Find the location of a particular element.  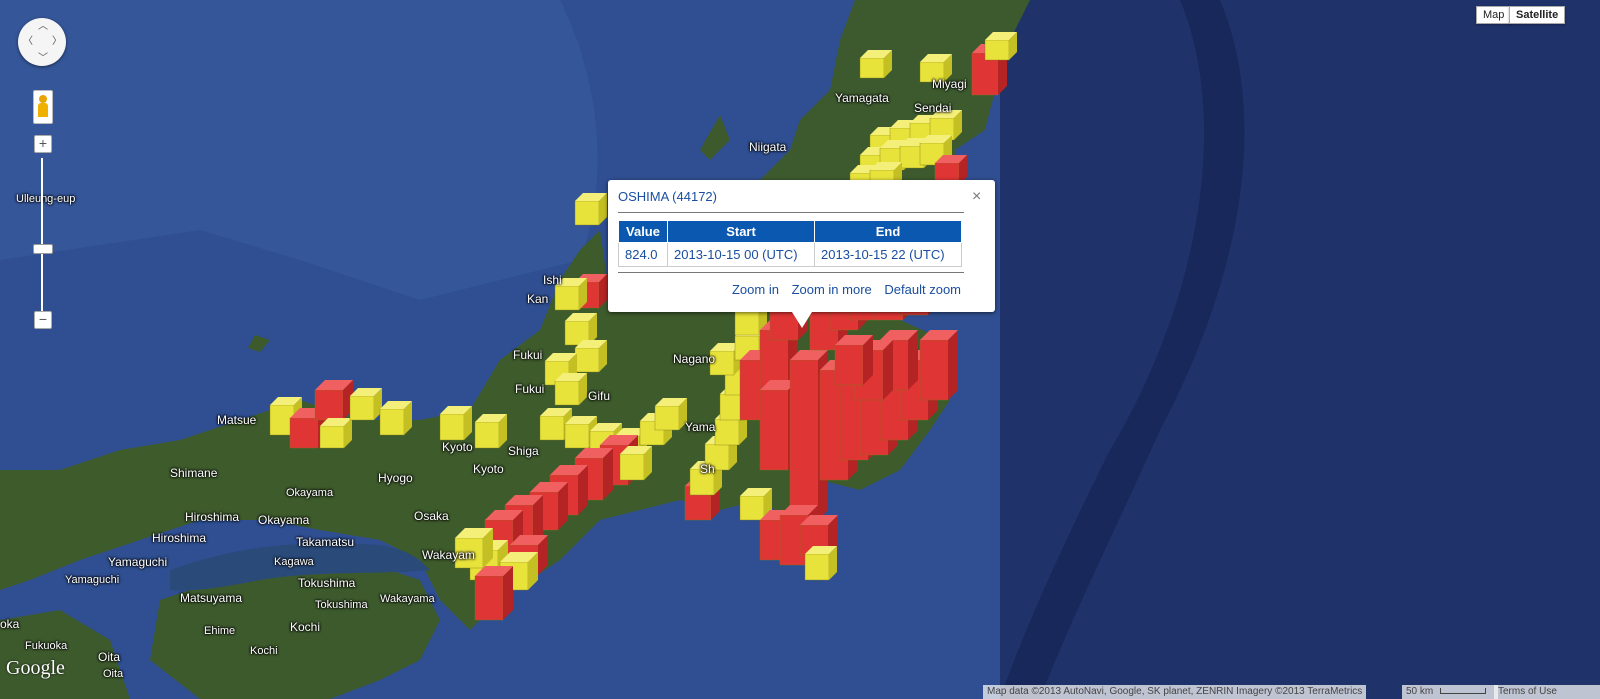

pegman-head is located at coordinates (43, 99).